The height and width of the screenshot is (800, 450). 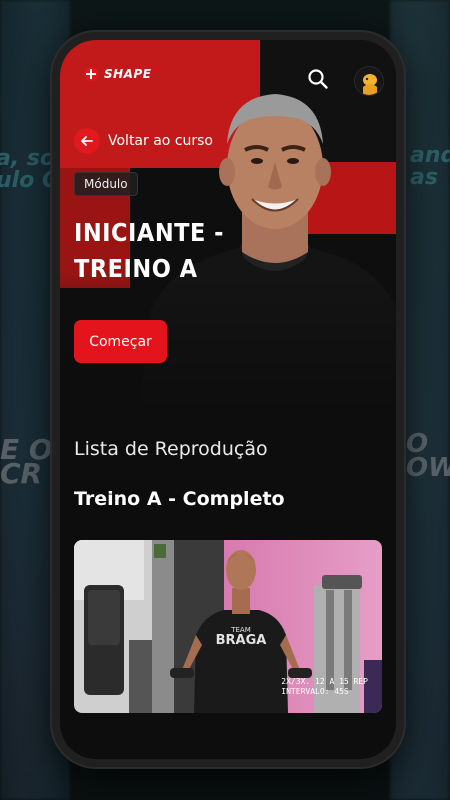 What do you see at coordinates (241, 640) in the screenshot?
I see `thumb-shirt-brand: BRAGA` at bounding box center [241, 640].